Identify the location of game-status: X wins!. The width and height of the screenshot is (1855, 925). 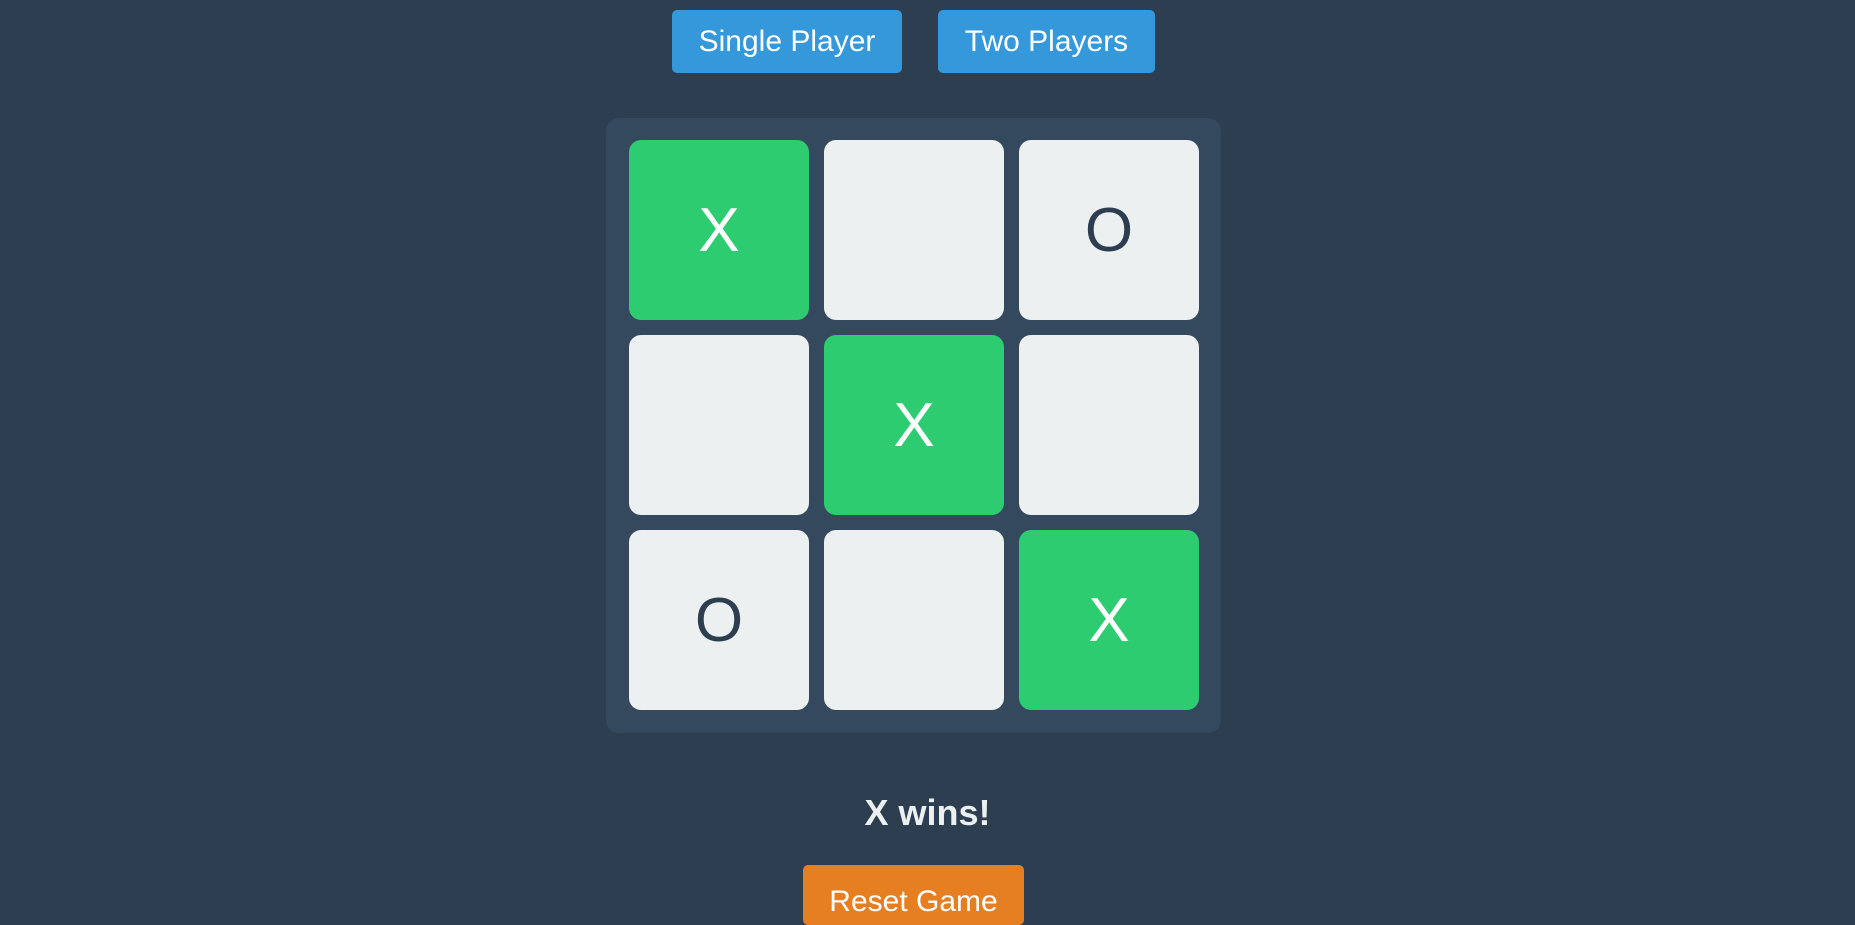
(927, 812).